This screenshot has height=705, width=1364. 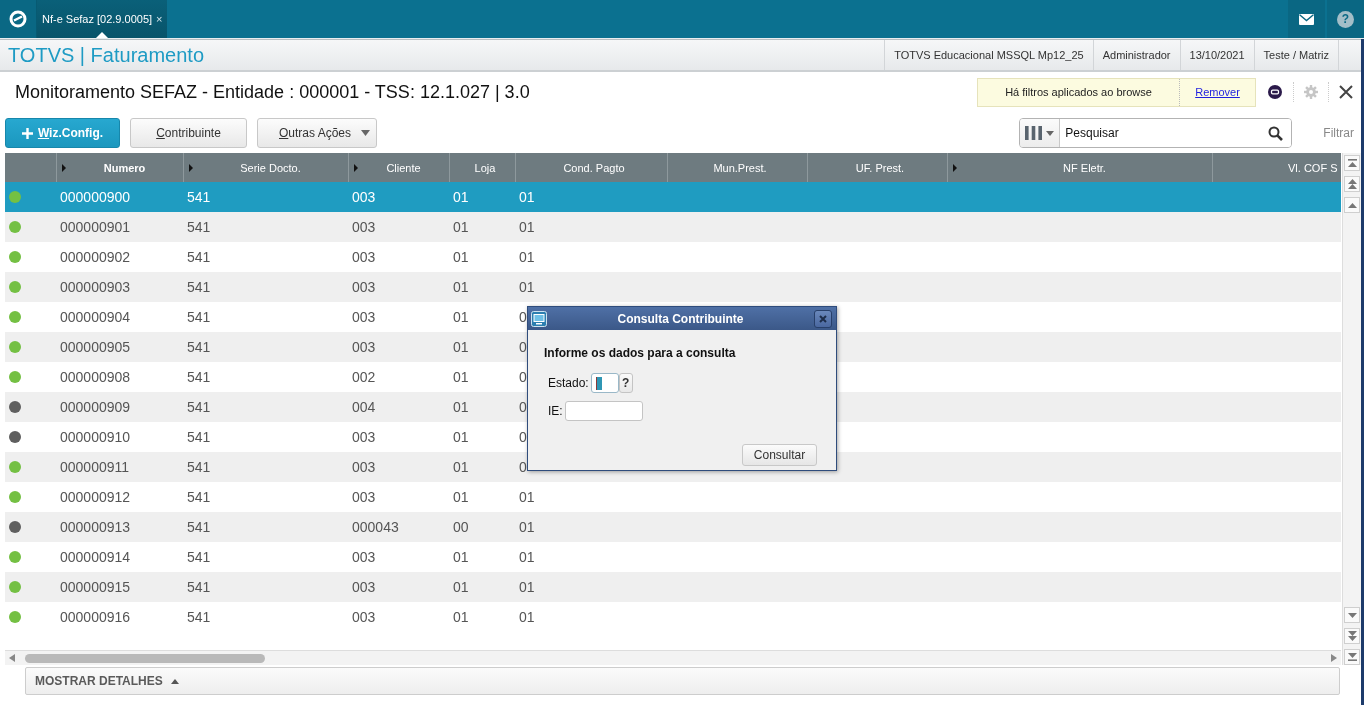 What do you see at coordinates (461, 527) in the screenshot?
I see `table-cell: 00` at bounding box center [461, 527].